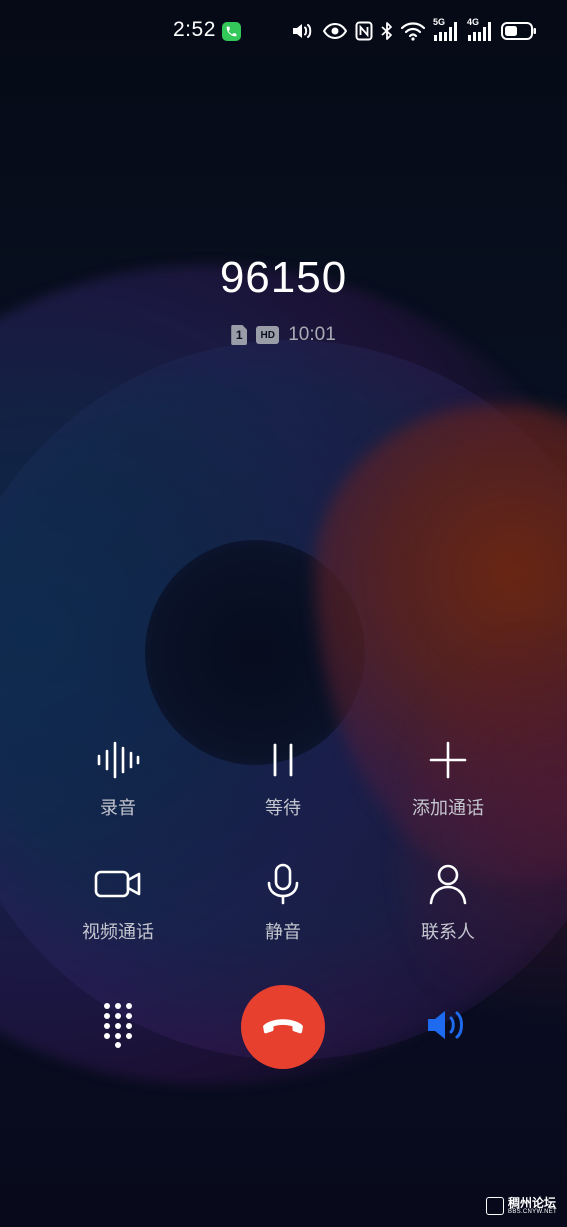 The width and height of the screenshot is (567, 1227). Describe the element at coordinates (283, 884) in the screenshot. I see `microphone-icon` at that location.